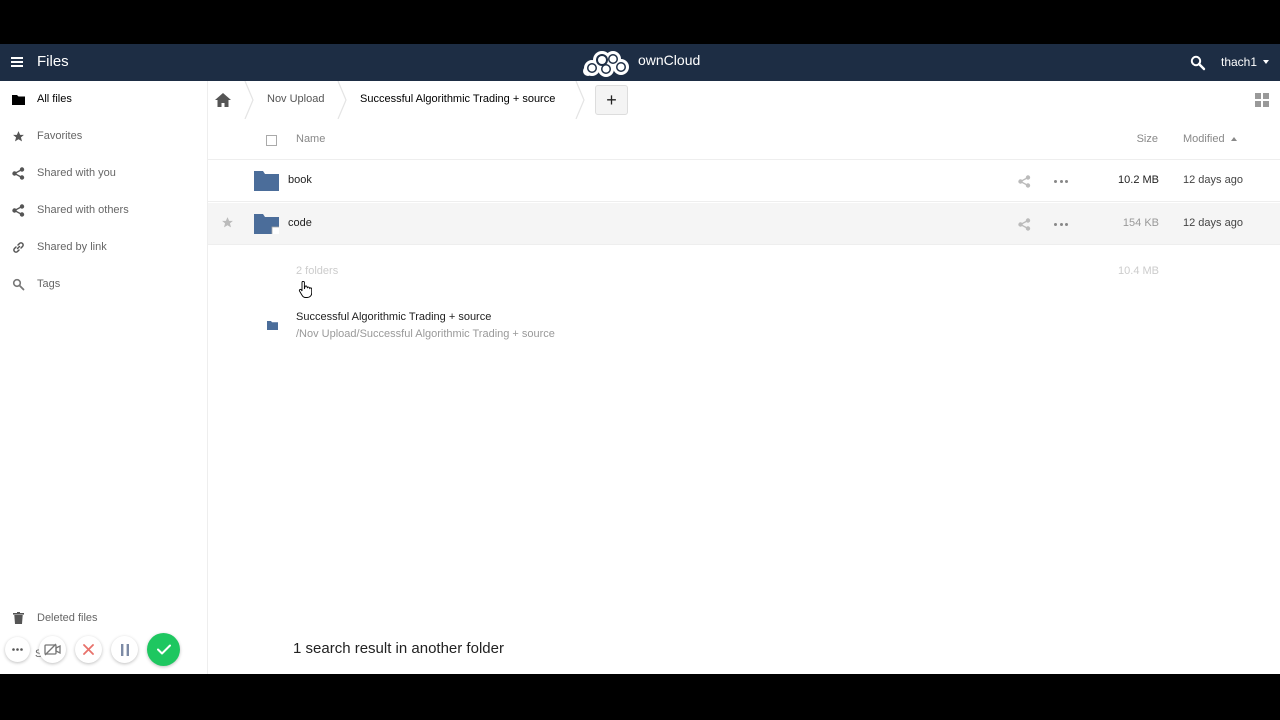 The width and height of the screenshot is (1280, 720). What do you see at coordinates (1140, 223) in the screenshot?
I see `file-size: 154 KB` at bounding box center [1140, 223].